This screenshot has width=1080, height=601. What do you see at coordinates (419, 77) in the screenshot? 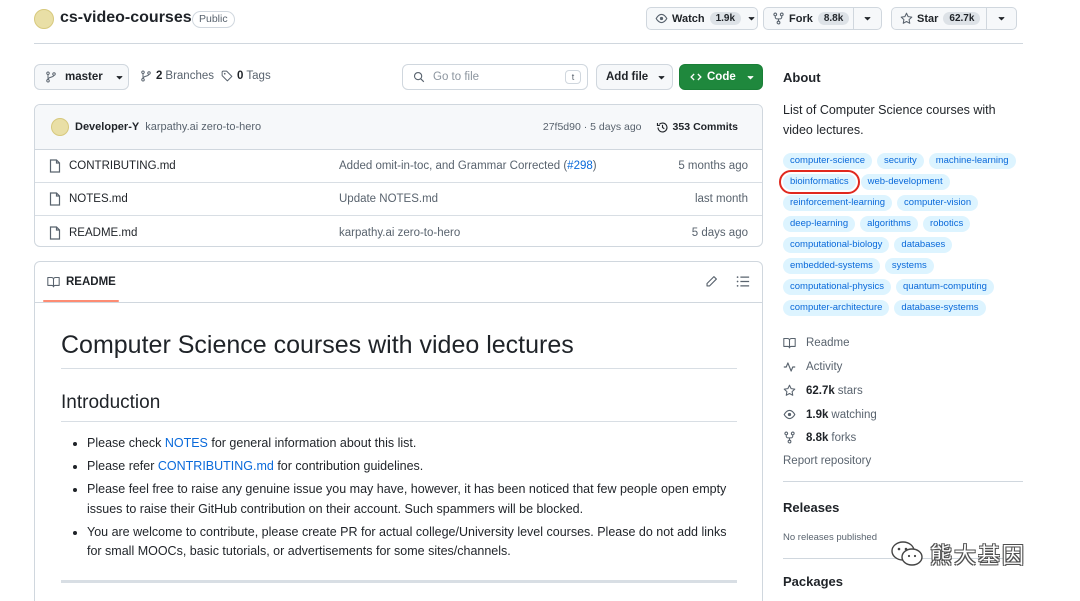
I see `search-icon` at bounding box center [419, 77].